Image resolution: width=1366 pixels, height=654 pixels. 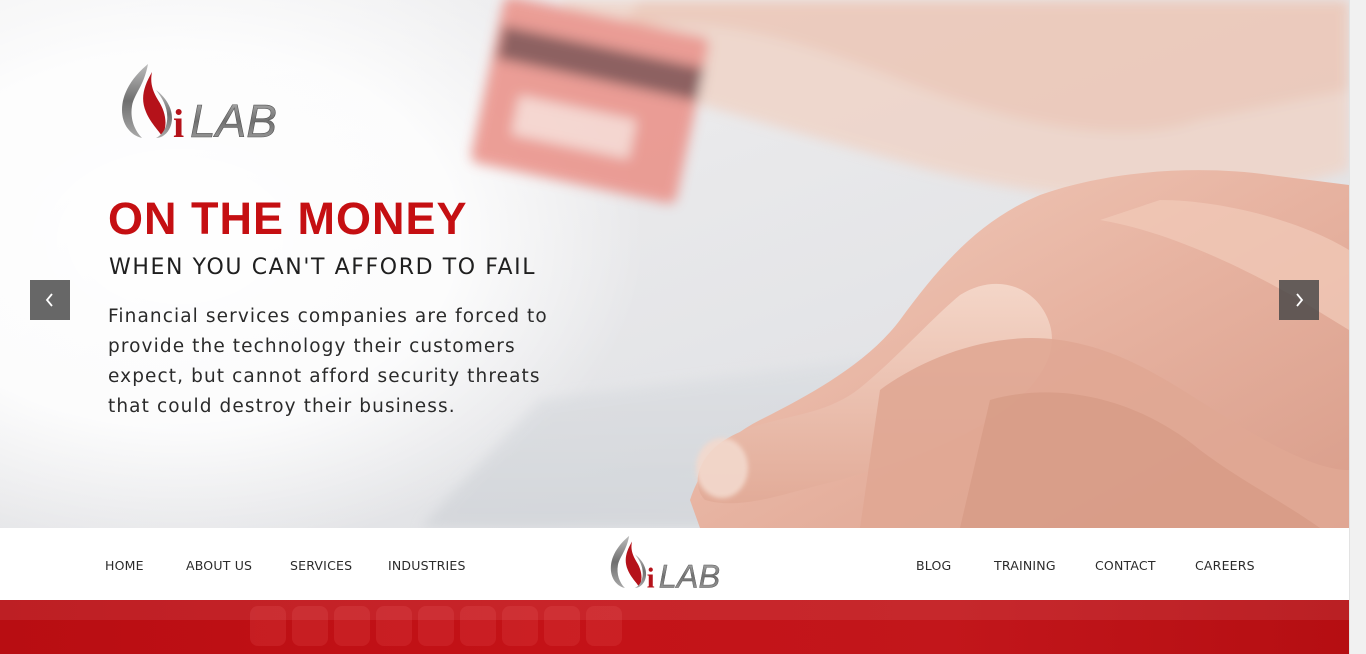 I want to click on ilab-nav-logo: i LAB, so click(x=675, y=563).